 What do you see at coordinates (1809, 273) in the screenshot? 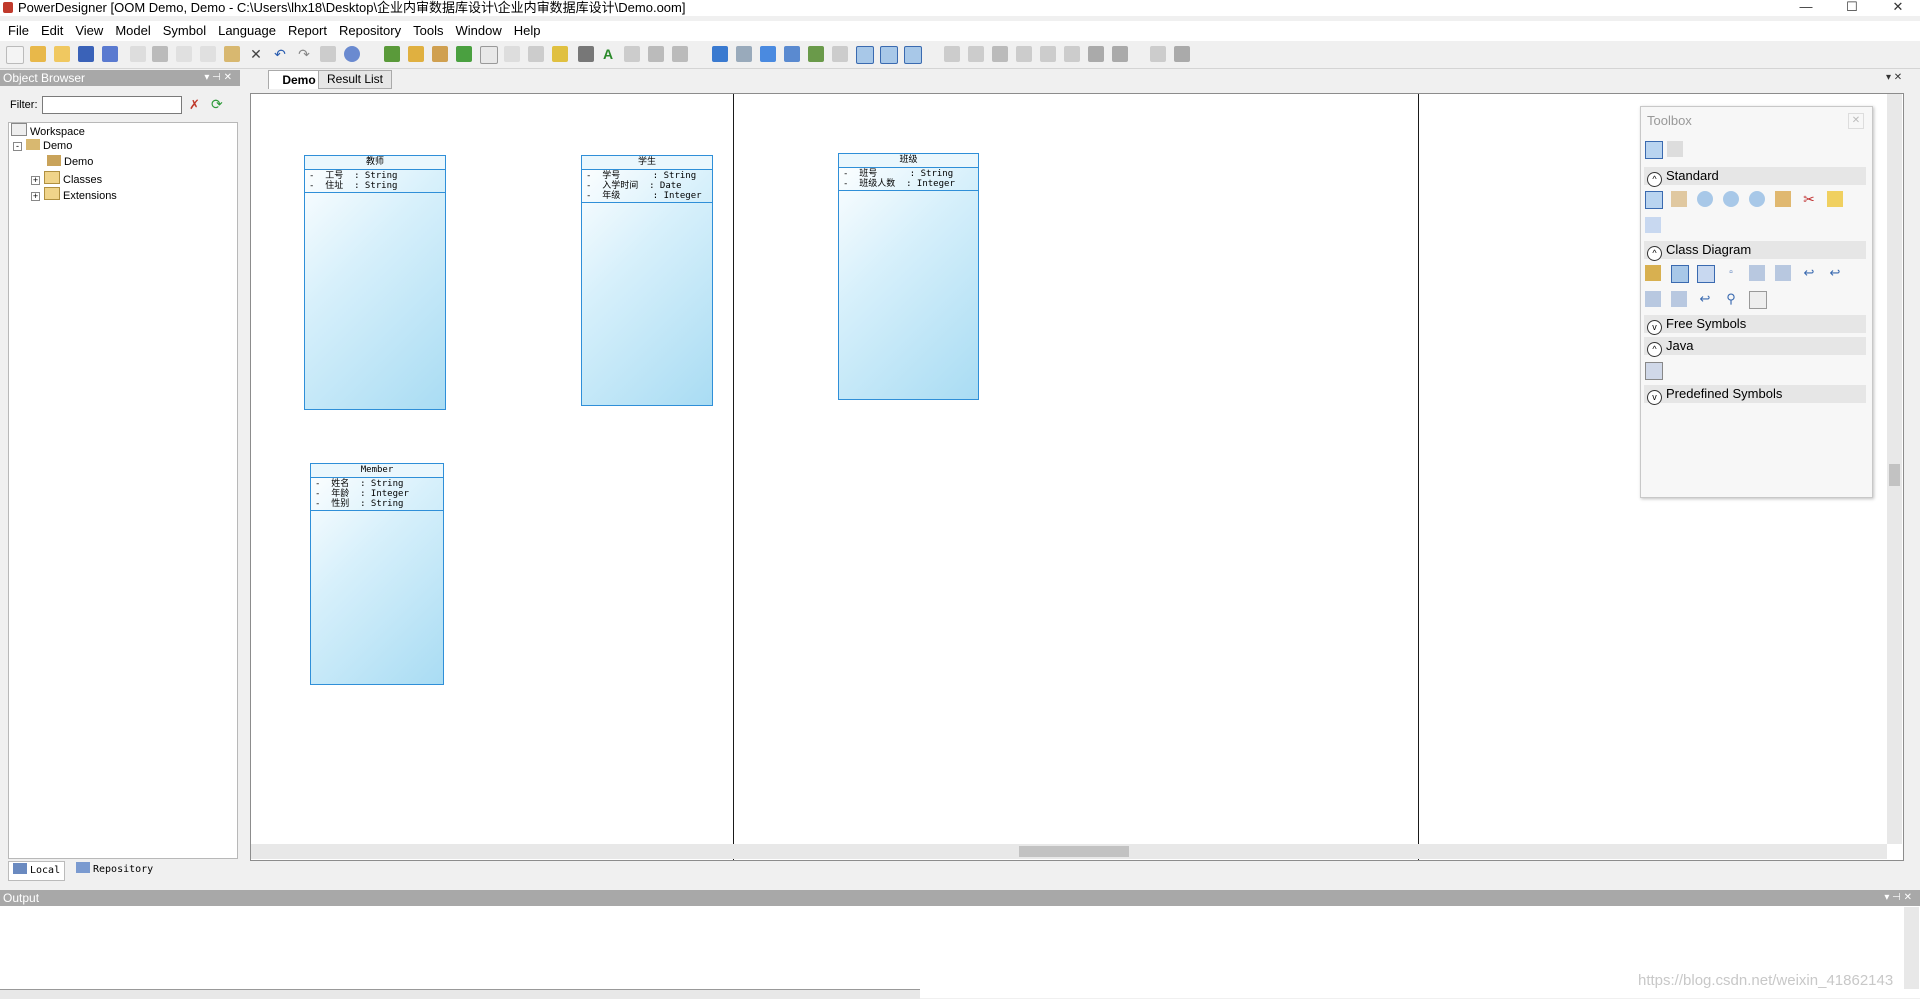
I see `association-icon: ↩` at bounding box center [1809, 273].